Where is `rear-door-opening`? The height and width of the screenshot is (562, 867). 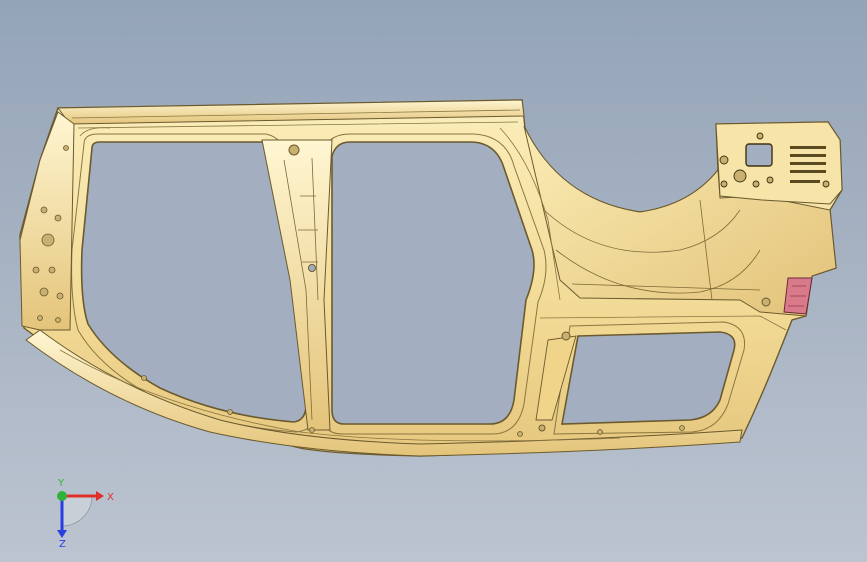
rear-door-opening is located at coordinates (433, 283).